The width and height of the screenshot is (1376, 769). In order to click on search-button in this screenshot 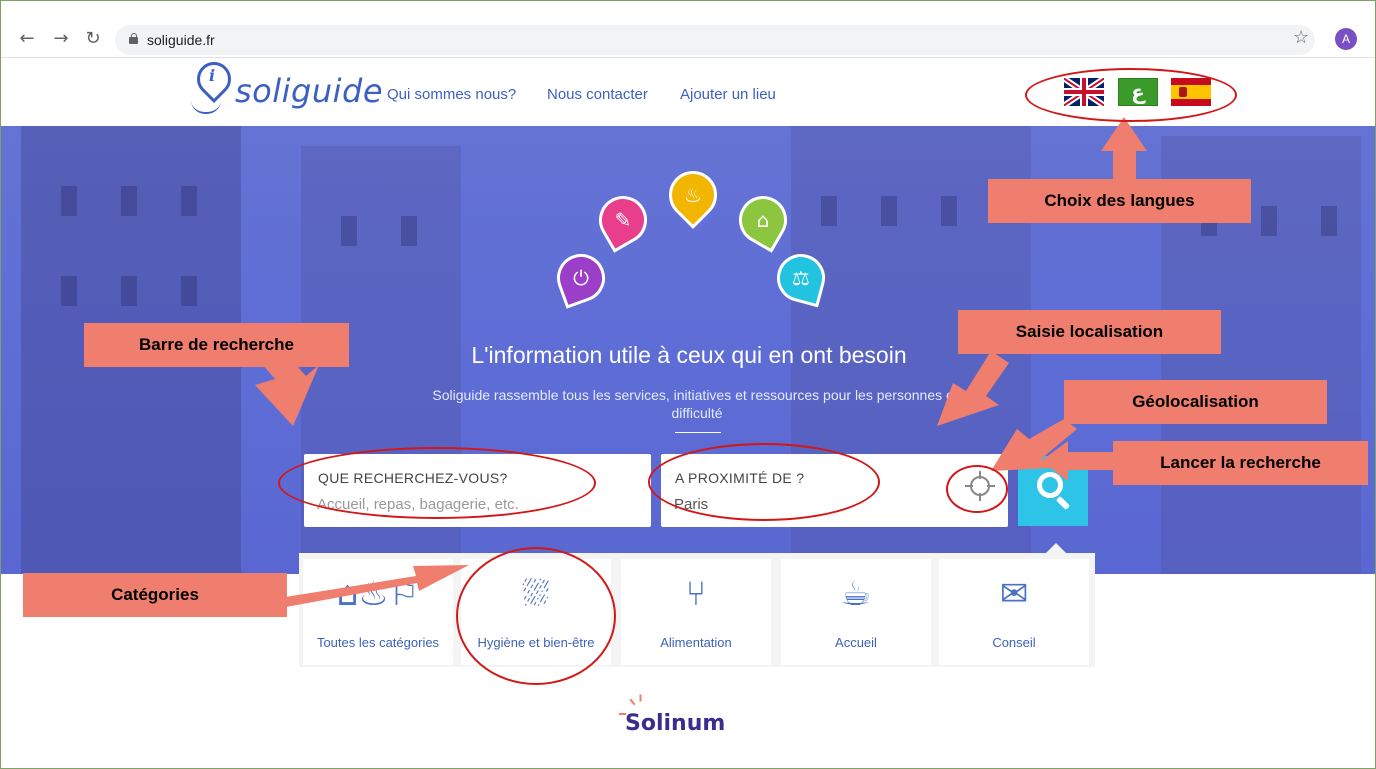, I will do `click(1053, 491)`.